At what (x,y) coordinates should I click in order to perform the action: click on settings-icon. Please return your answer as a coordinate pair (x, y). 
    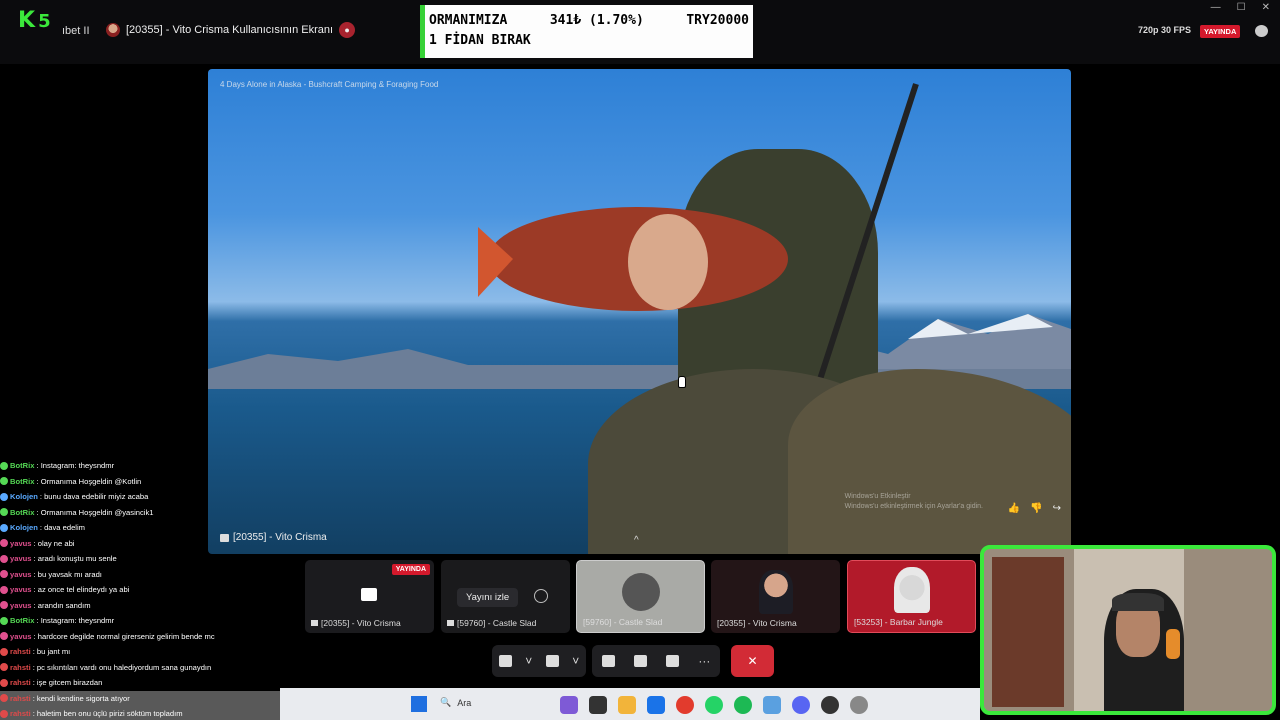
    Looking at the image, I should click on (859, 705).